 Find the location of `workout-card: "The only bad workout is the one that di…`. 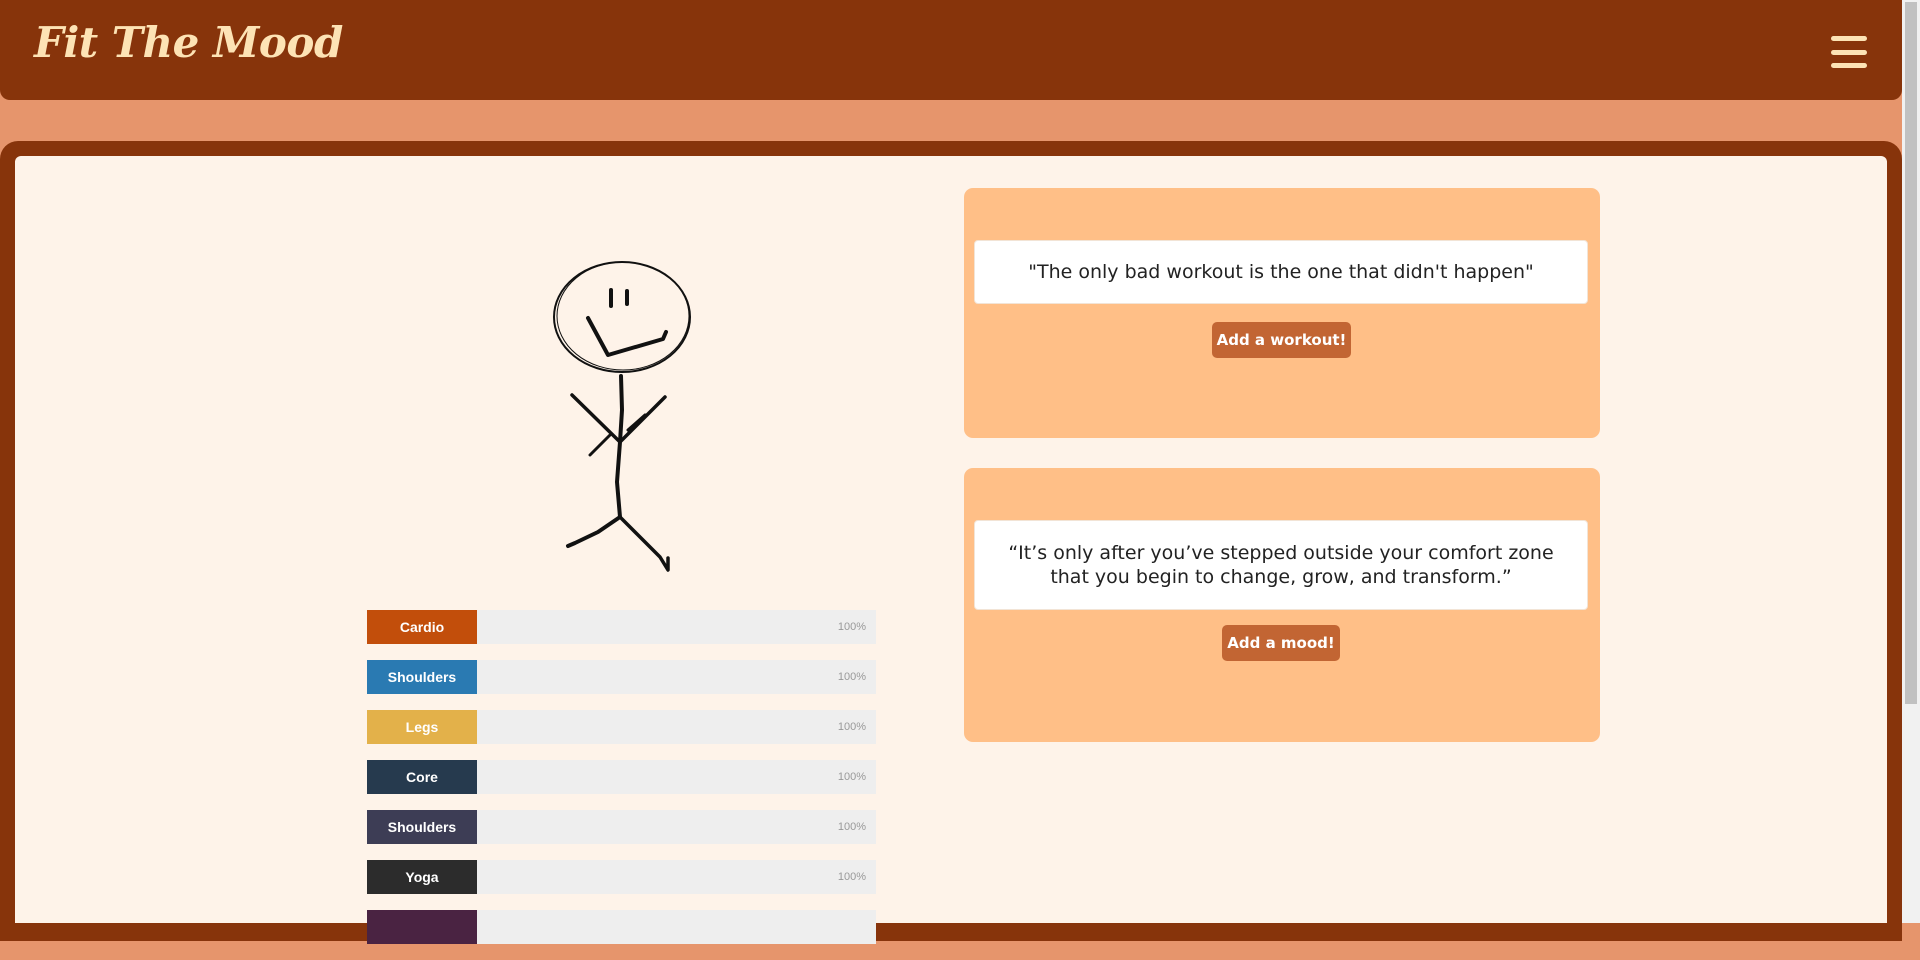

workout-card: "The only bad workout is the one that di… is located at coordinates (1282, 313).